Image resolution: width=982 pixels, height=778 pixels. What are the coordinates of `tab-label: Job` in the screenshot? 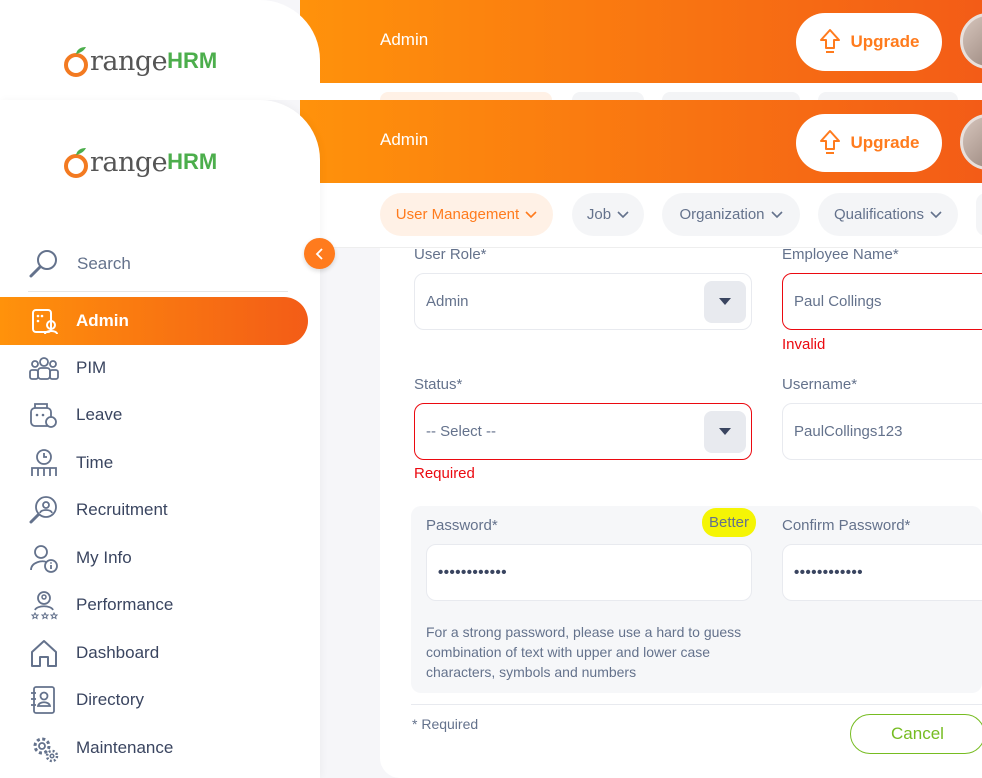 It's located at (599, 214).